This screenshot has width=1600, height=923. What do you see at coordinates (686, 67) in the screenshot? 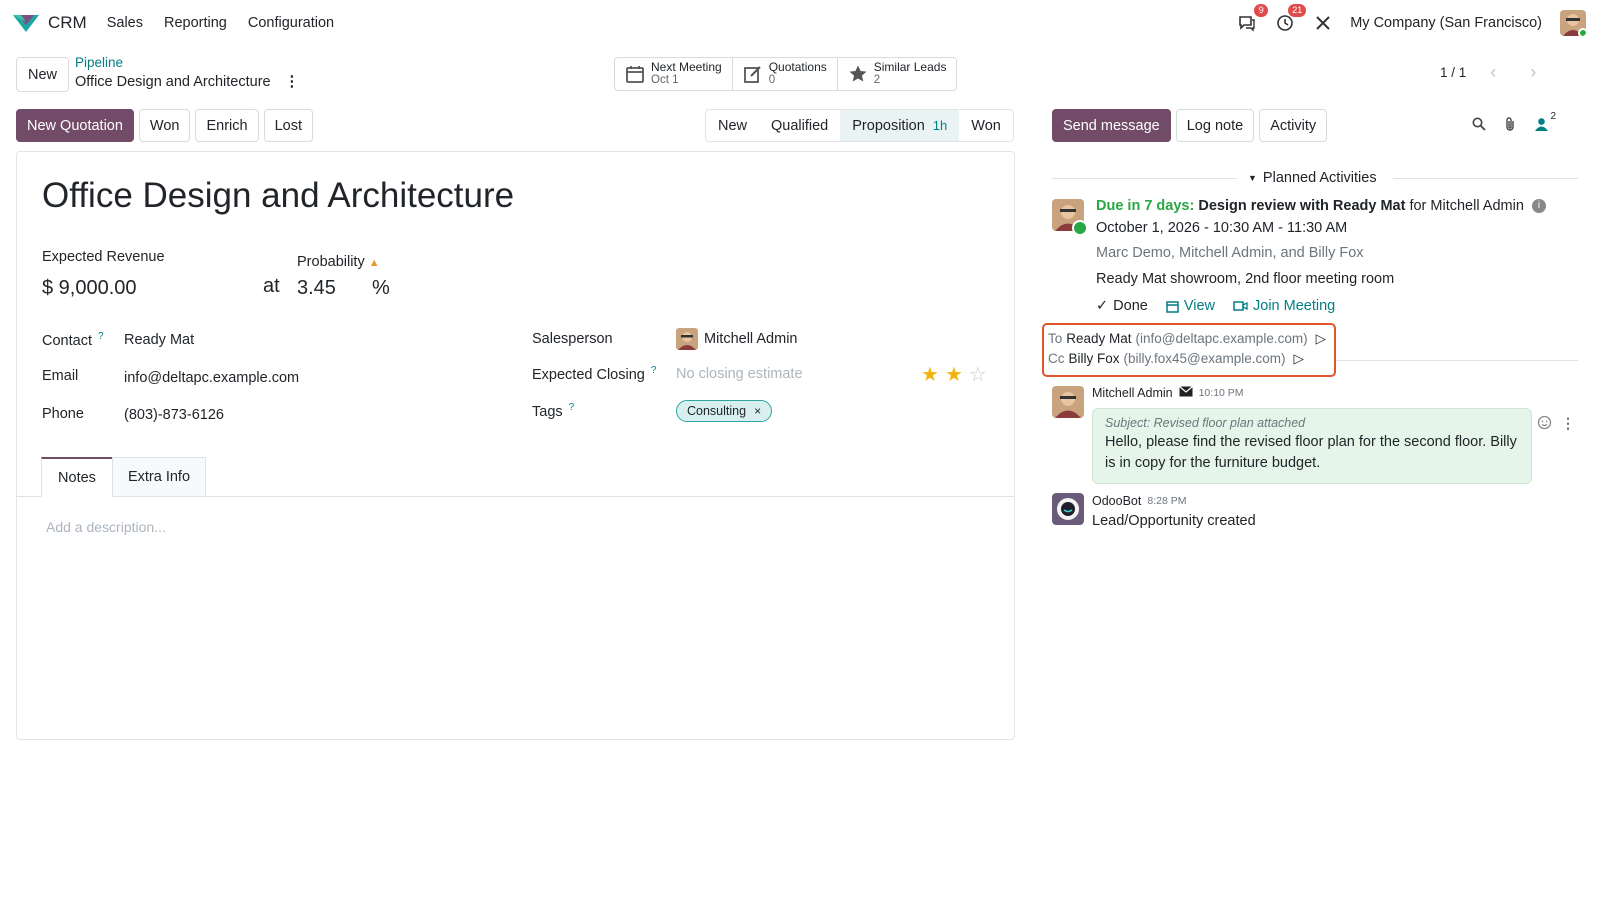
I see `next-meeting-label: Next Meeting` at bounding box center [686, 67].